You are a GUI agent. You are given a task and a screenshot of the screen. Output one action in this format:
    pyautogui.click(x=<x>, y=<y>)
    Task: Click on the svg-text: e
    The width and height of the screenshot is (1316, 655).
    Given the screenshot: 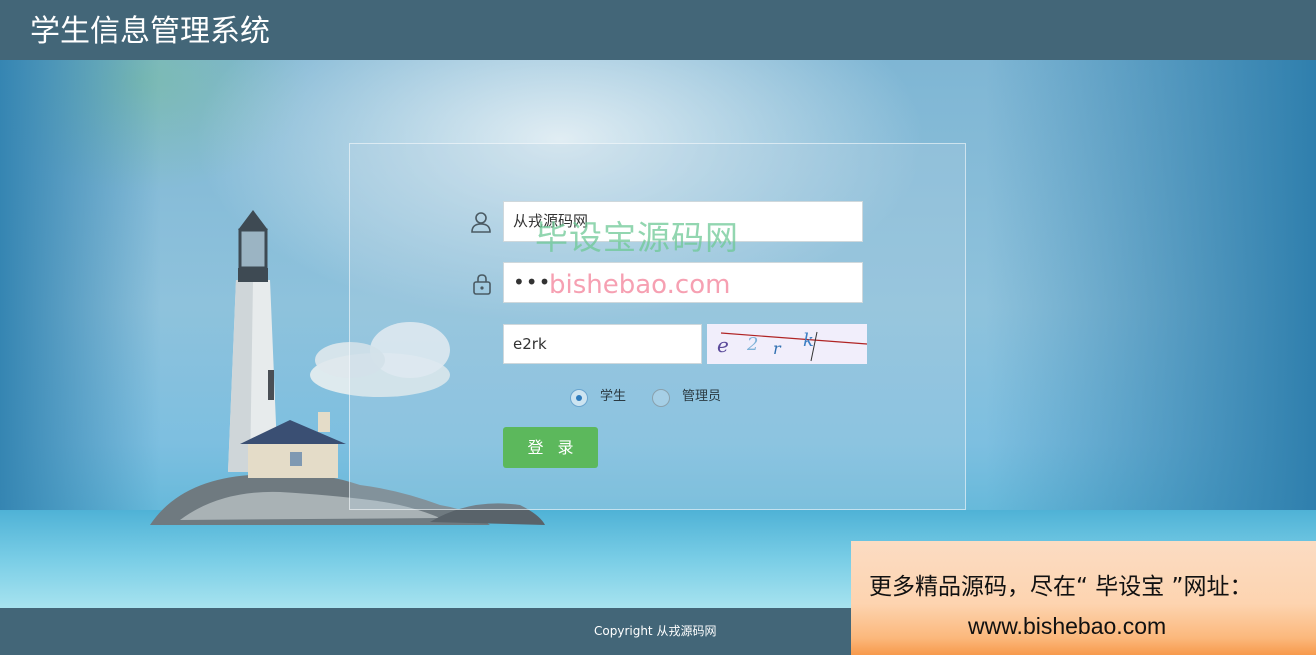 What is the action you would take?
    pyautogui.click(x=723, y=345)
    